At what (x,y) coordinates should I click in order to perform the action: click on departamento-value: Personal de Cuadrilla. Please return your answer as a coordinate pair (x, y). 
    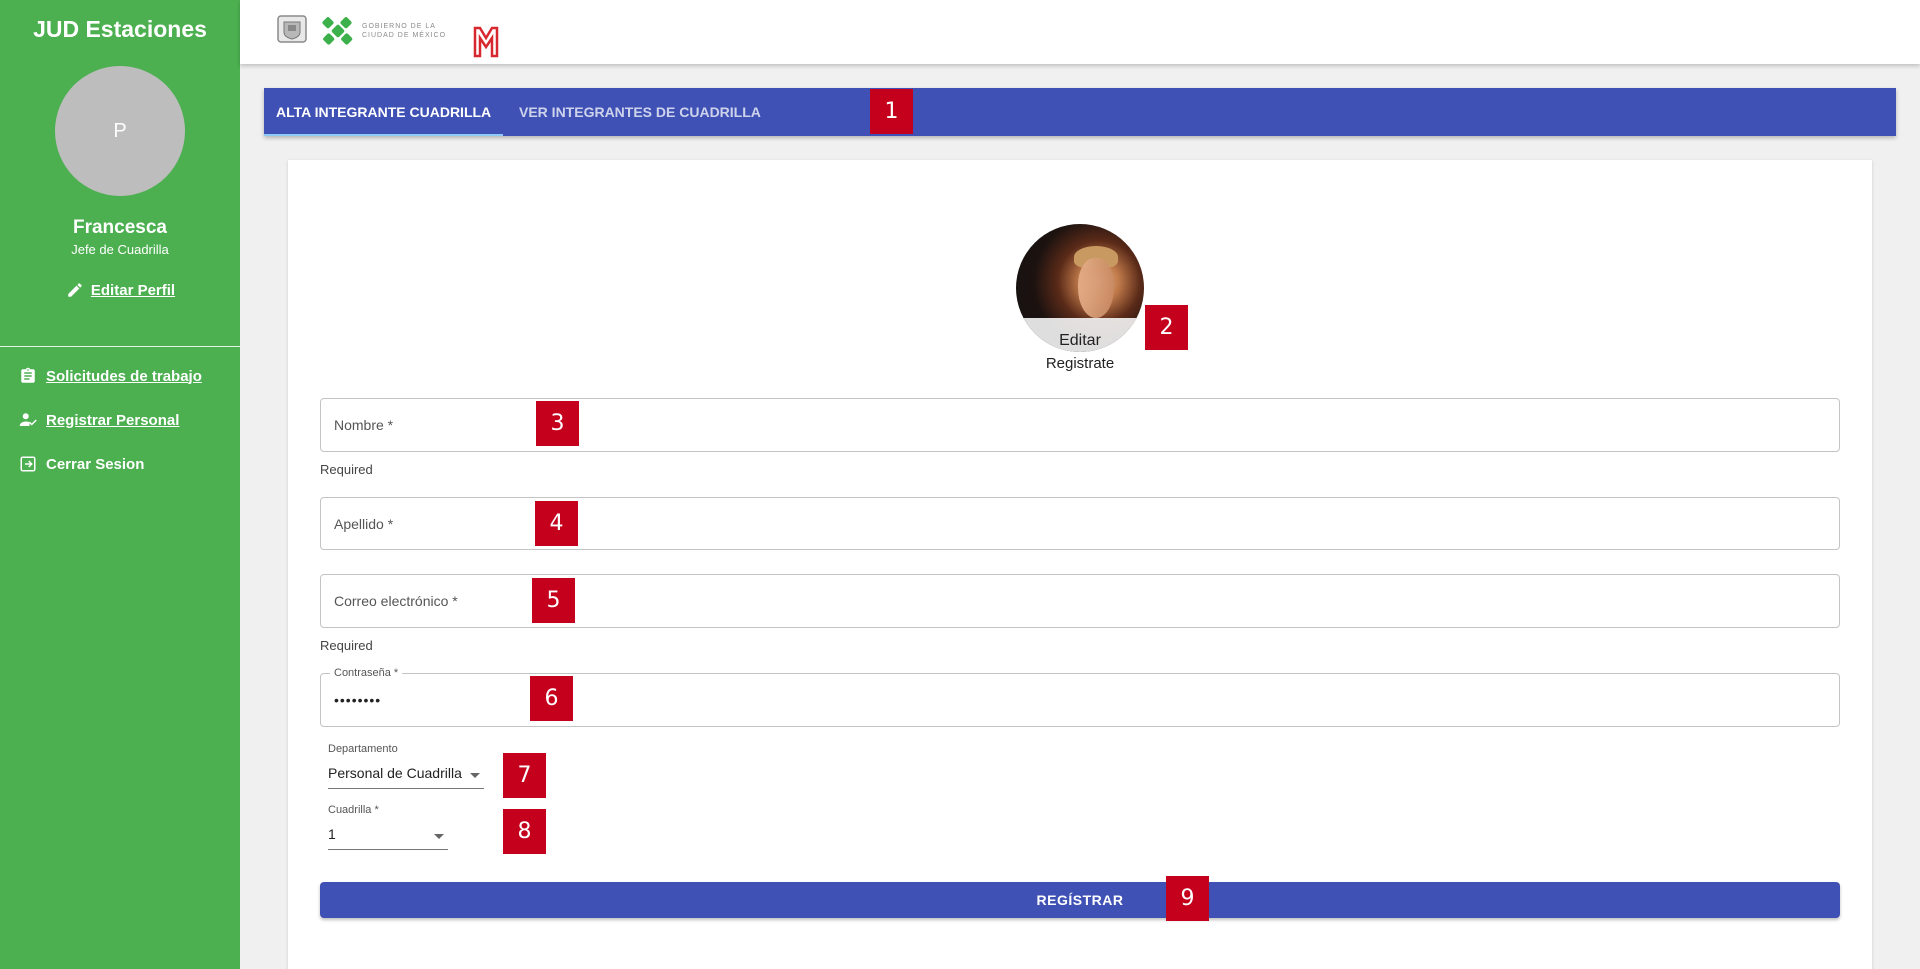
    Looking at the image, I should click on (395, 773).